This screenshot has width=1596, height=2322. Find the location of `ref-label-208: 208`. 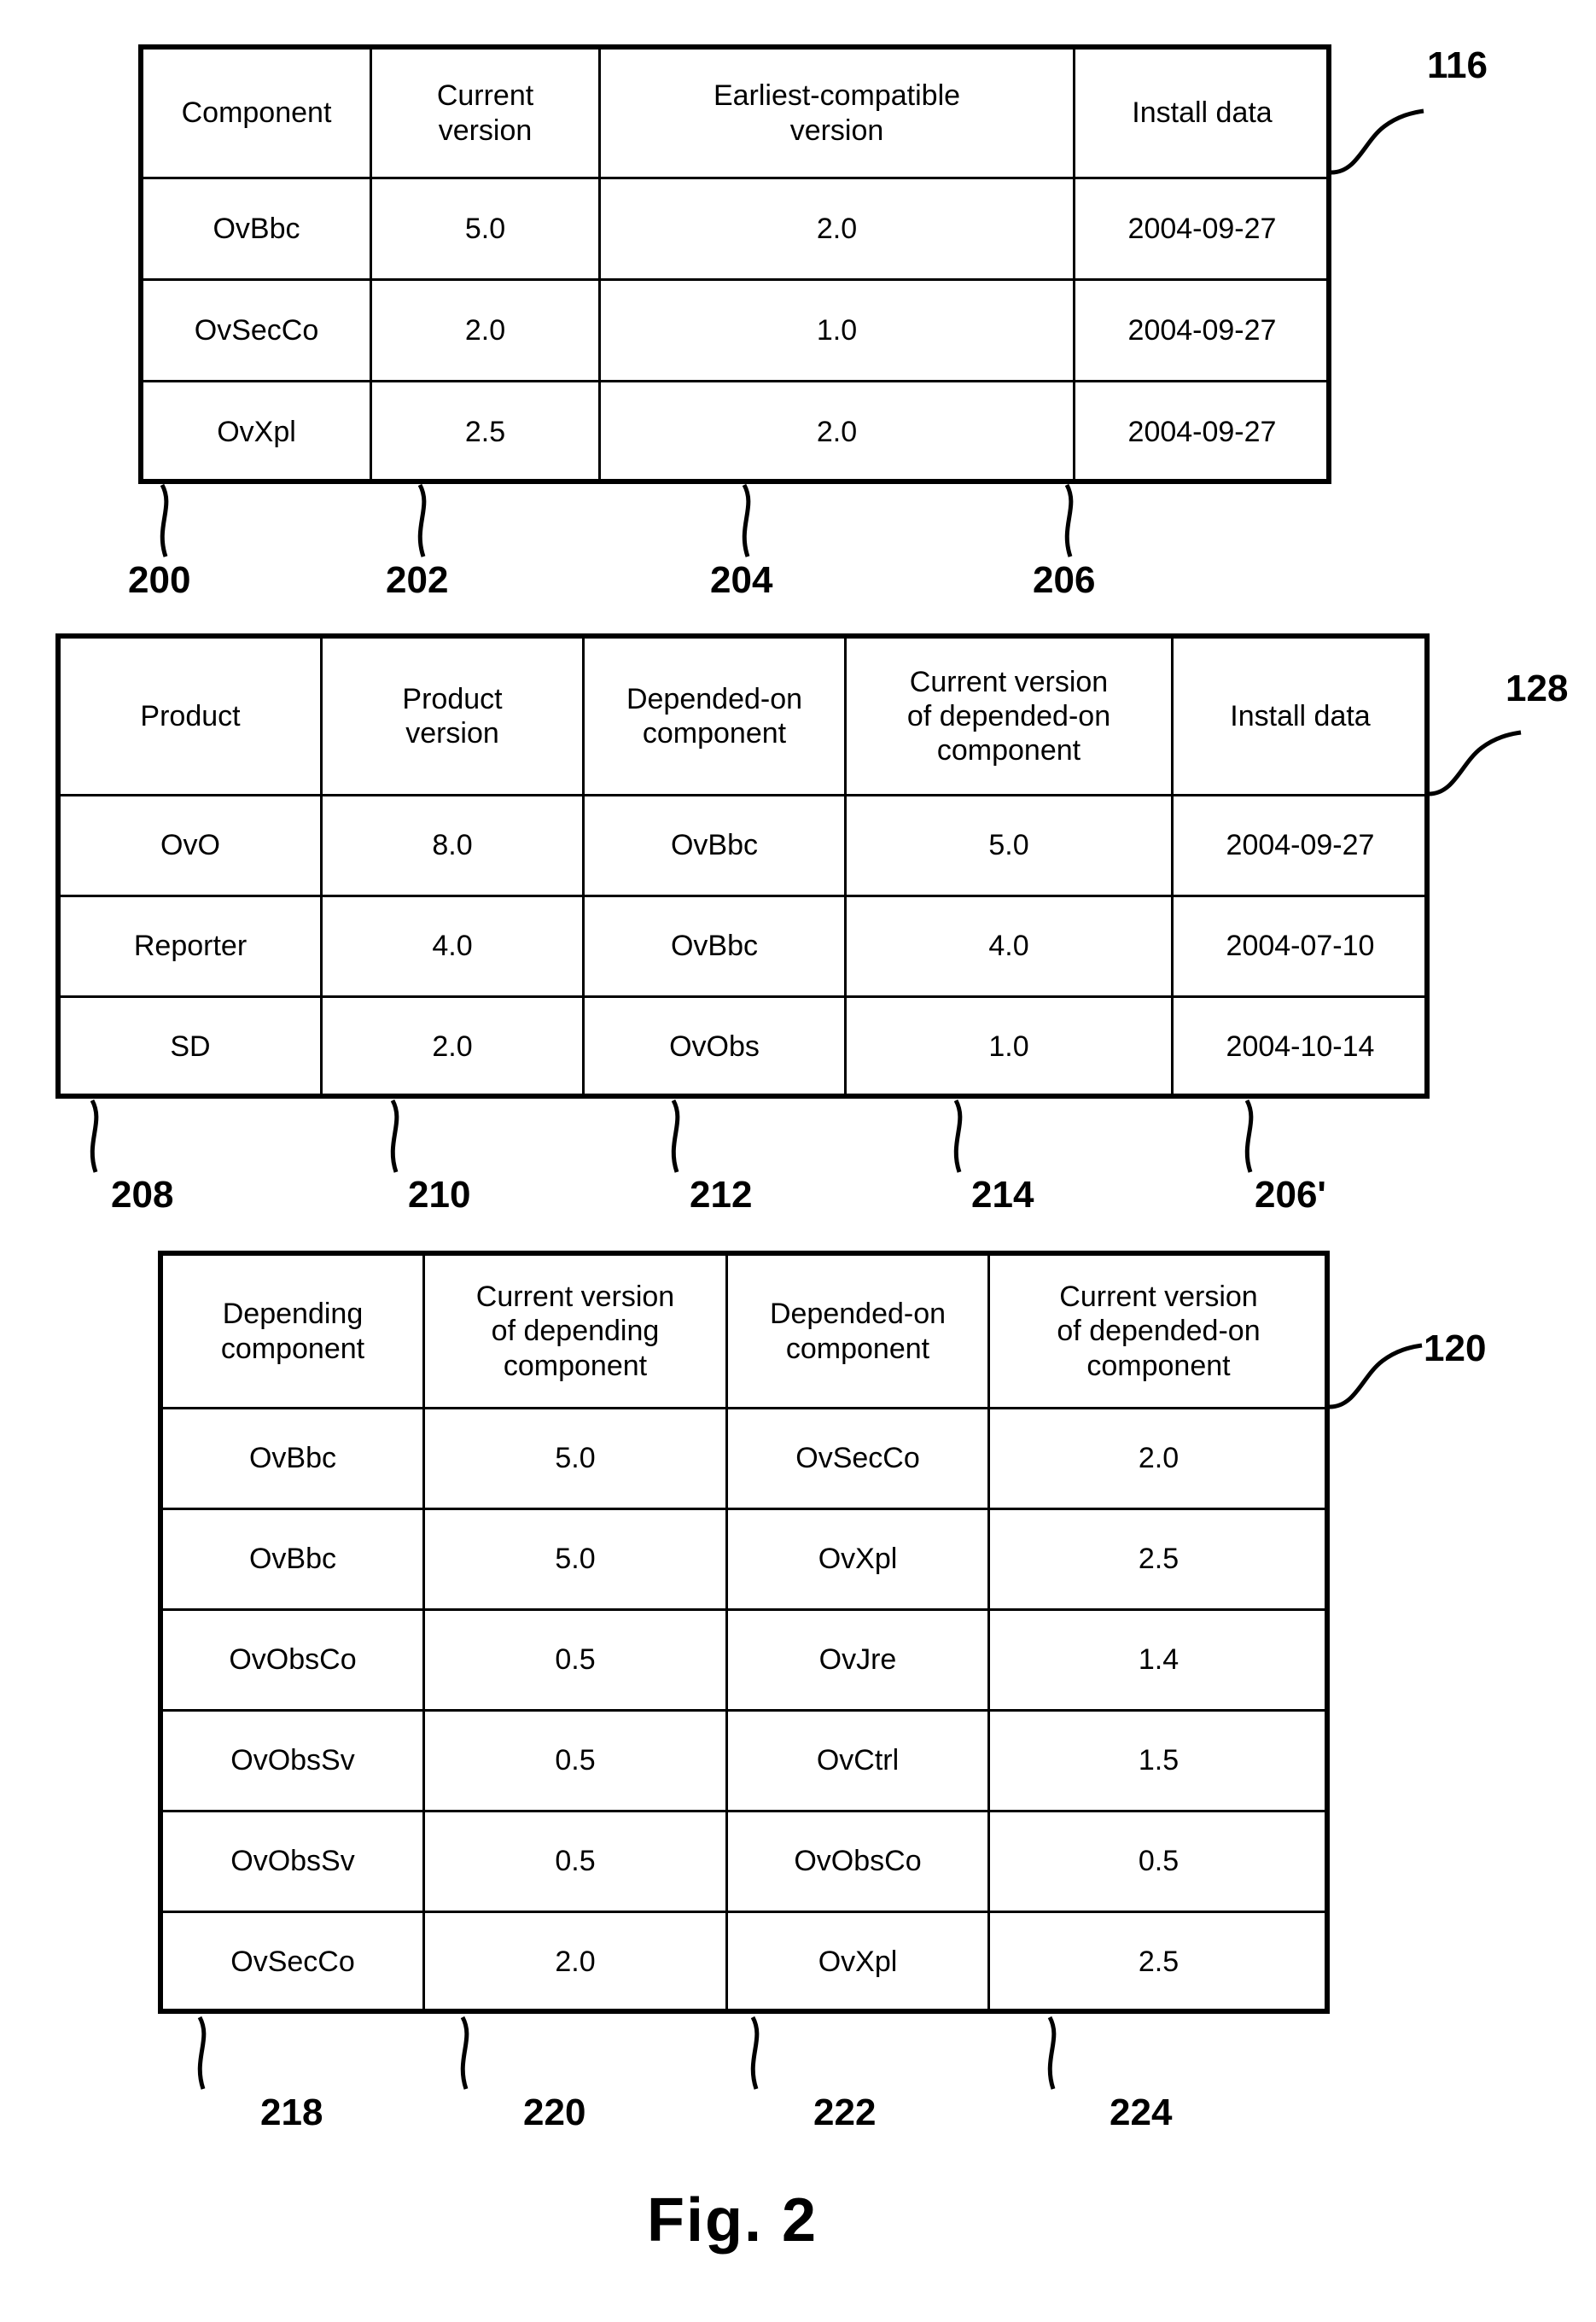

ref-label-208: 208 is located at coordinates (142, 1195).